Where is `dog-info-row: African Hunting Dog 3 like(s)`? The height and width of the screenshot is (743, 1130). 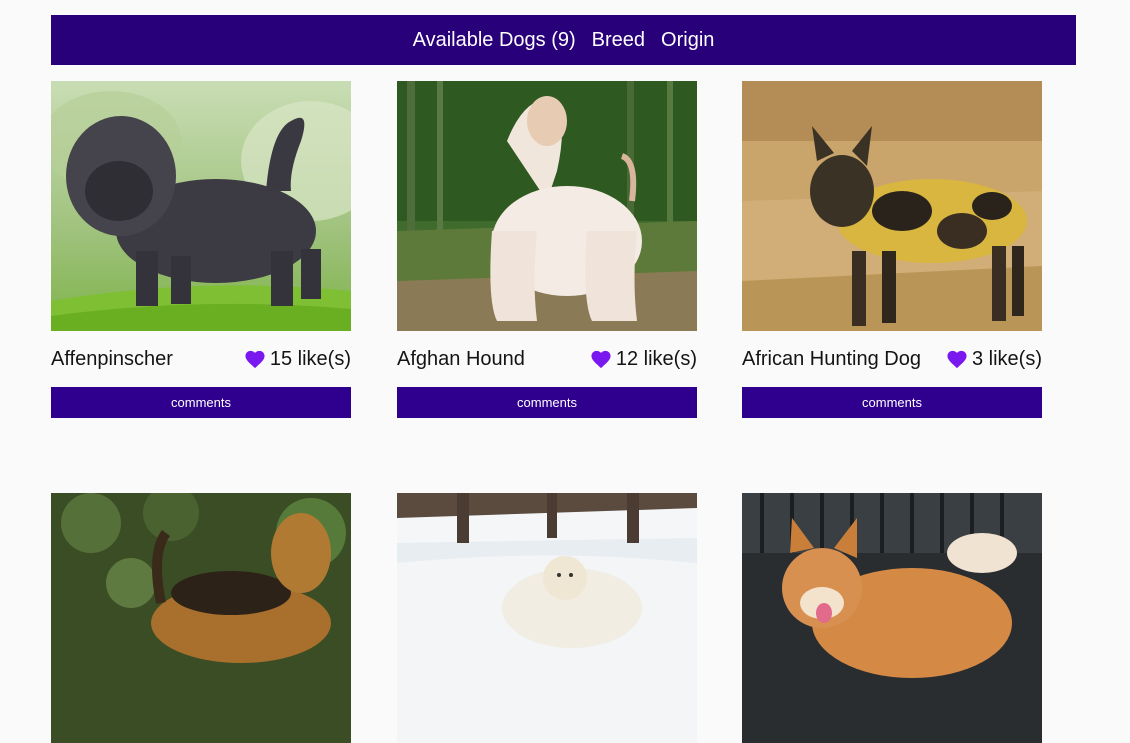 dog-info-row: African Hunting Dog 3 like(s) is located at coordinates (892, 359).